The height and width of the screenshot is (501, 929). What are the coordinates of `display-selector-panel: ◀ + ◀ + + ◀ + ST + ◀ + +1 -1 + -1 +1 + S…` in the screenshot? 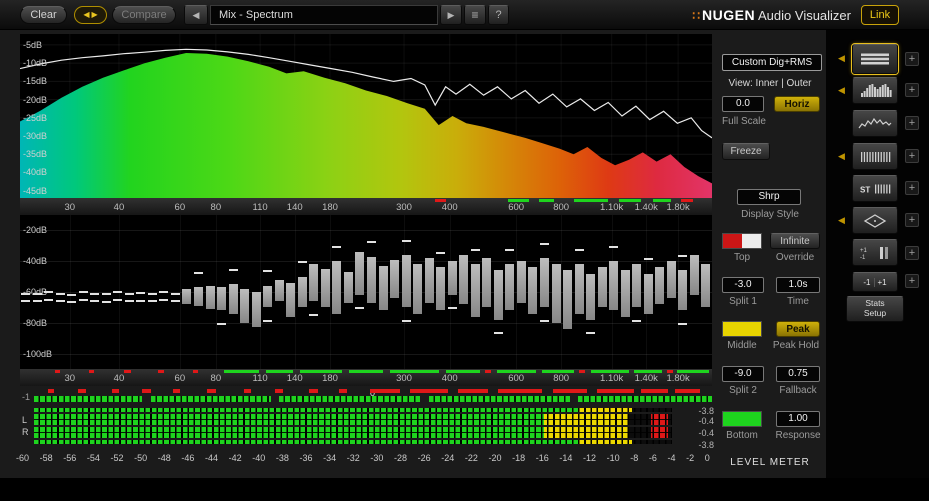 It's located at (877, 254).